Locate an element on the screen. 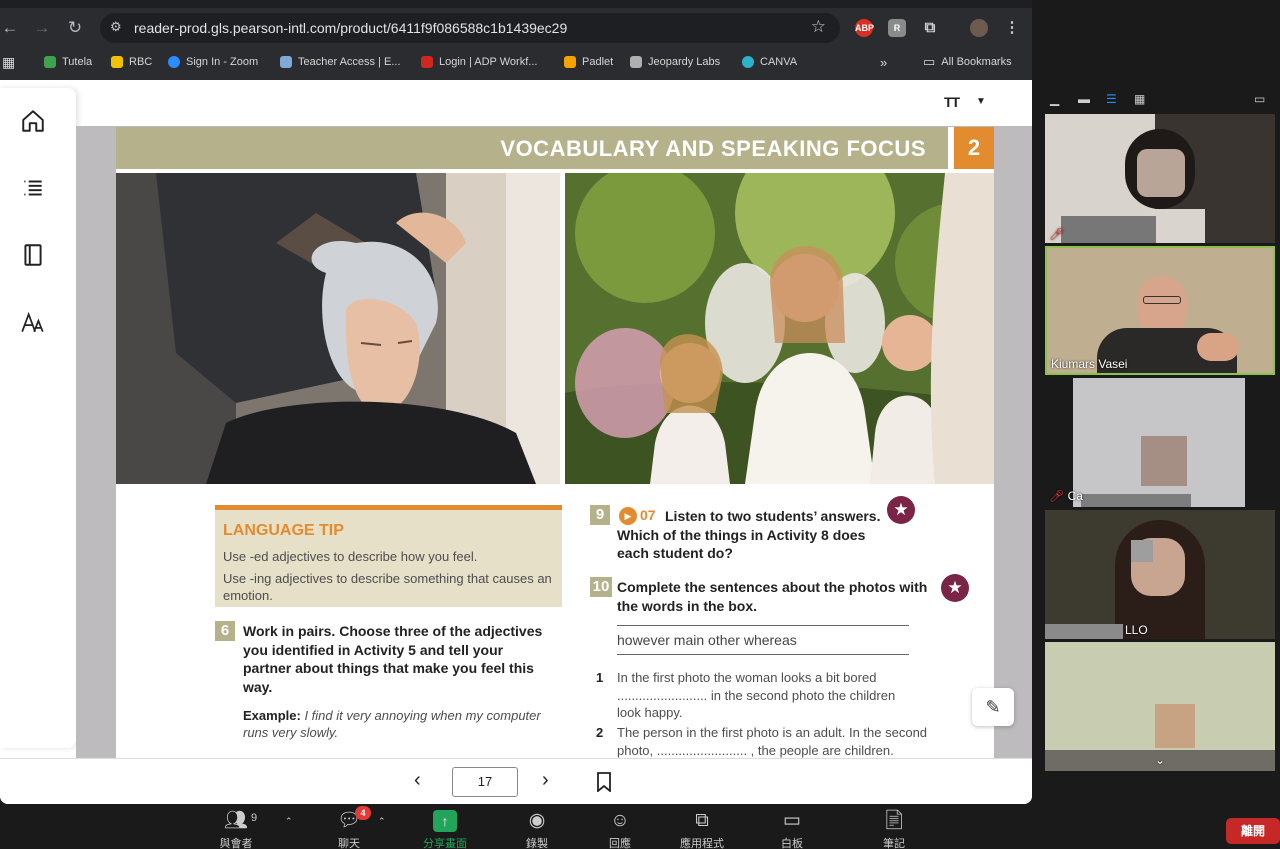  bookmark-star-icon: ☆ is located at coordinates (818, 27).